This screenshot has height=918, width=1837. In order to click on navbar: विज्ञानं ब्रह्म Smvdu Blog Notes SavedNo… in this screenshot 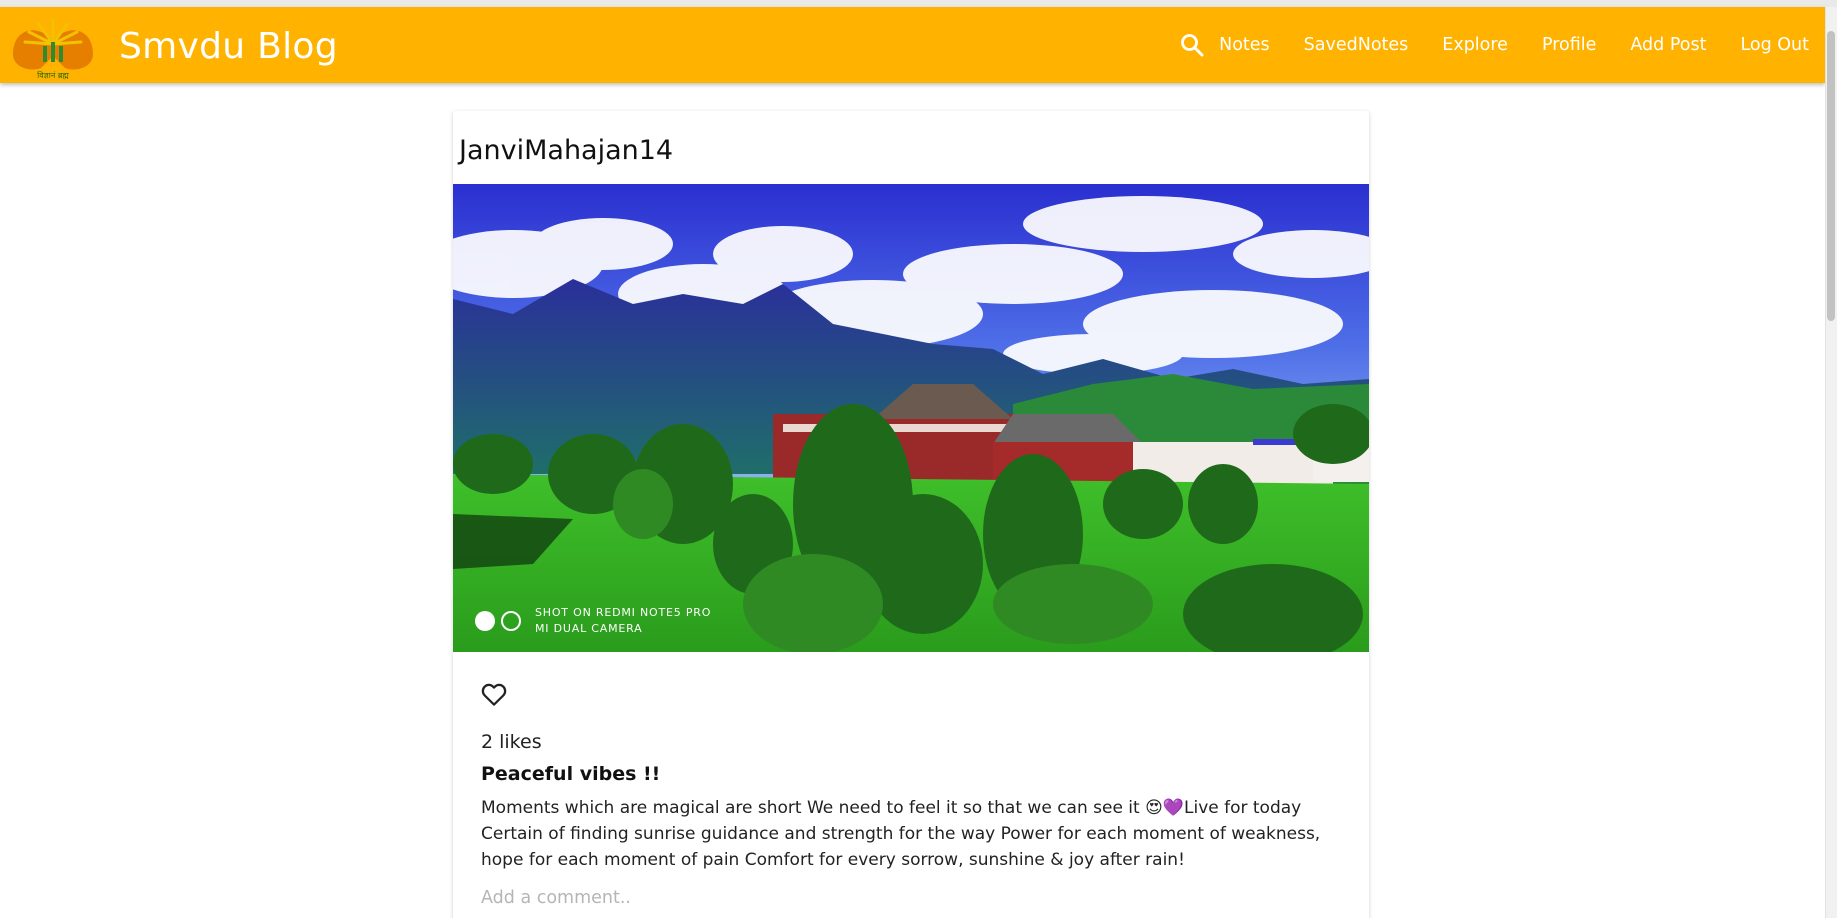, I will do `click(912, 45)`.